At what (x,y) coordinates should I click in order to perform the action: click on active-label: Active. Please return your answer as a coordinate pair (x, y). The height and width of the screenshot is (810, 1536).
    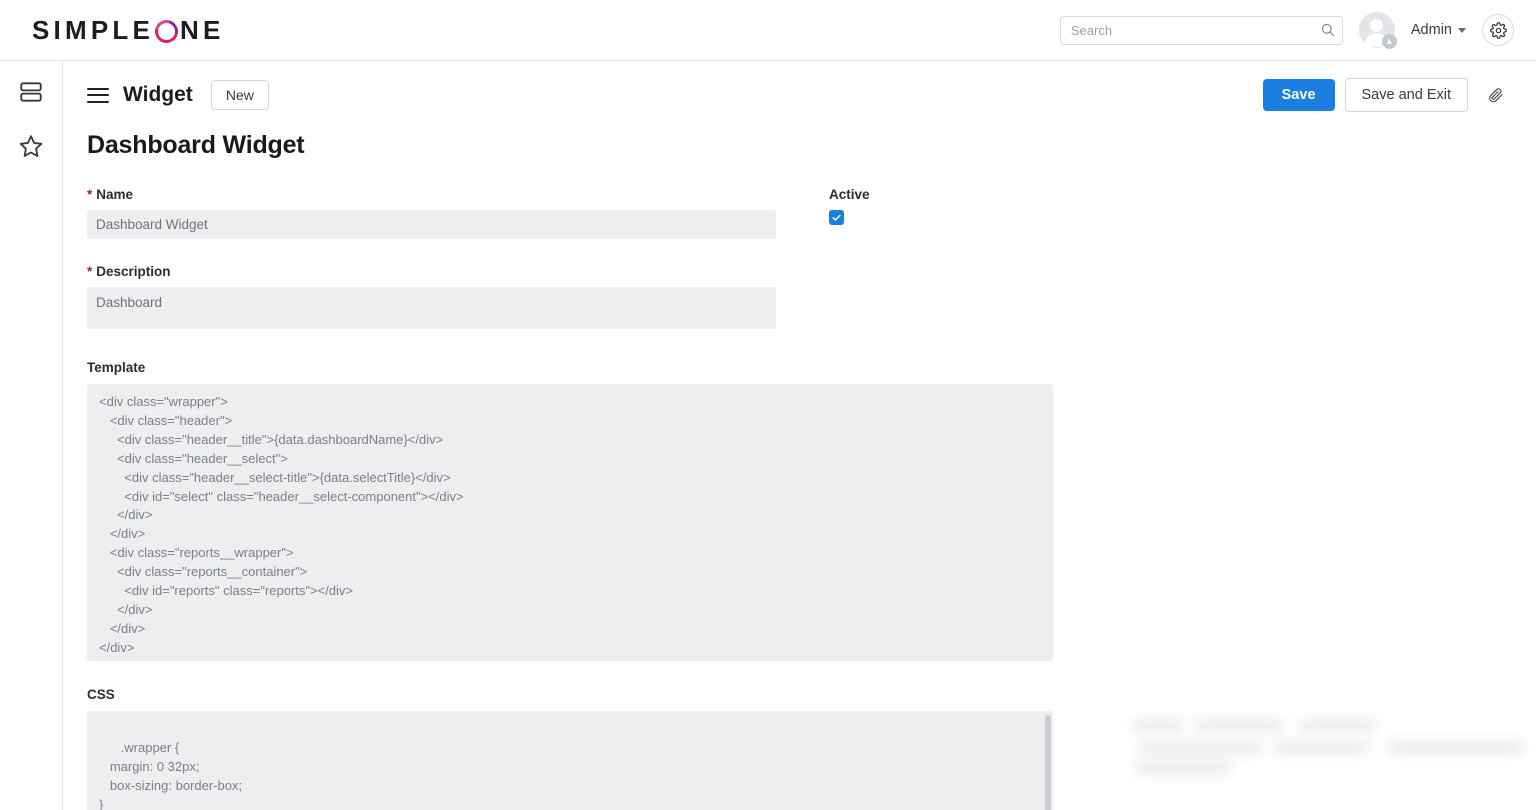
    Looking at the image, I should click on (849, 194).